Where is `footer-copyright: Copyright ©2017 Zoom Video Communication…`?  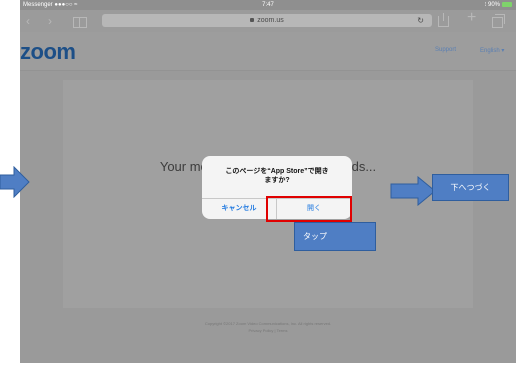
footer-copyright: Copyright ©2017 Zoom Video Communication… is located at coordinates (268, 323).